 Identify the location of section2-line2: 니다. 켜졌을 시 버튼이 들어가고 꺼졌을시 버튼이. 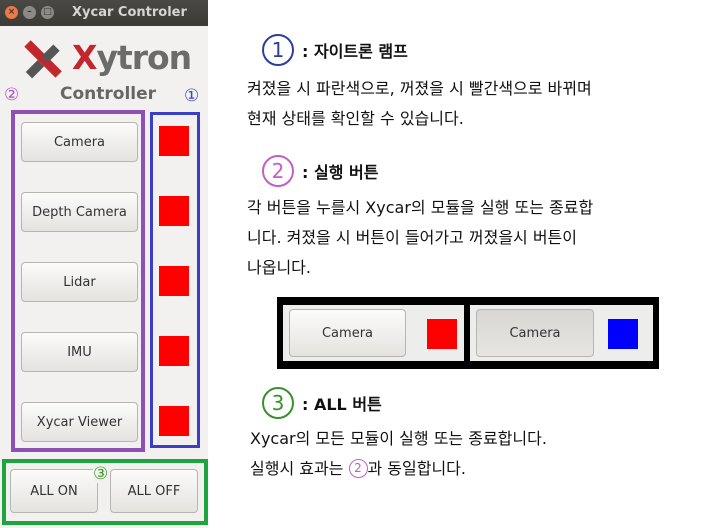
(412, 237).